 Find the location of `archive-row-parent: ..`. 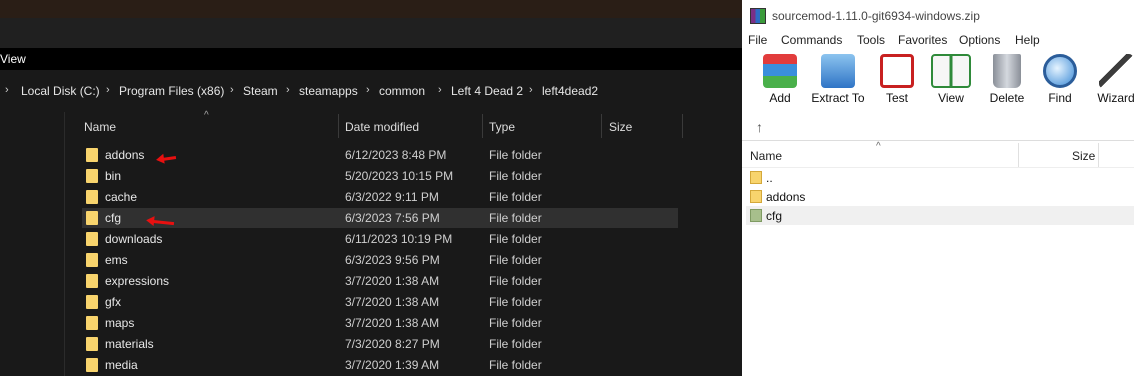

archive-row-parent: .. is located at coordinates (940, 177).